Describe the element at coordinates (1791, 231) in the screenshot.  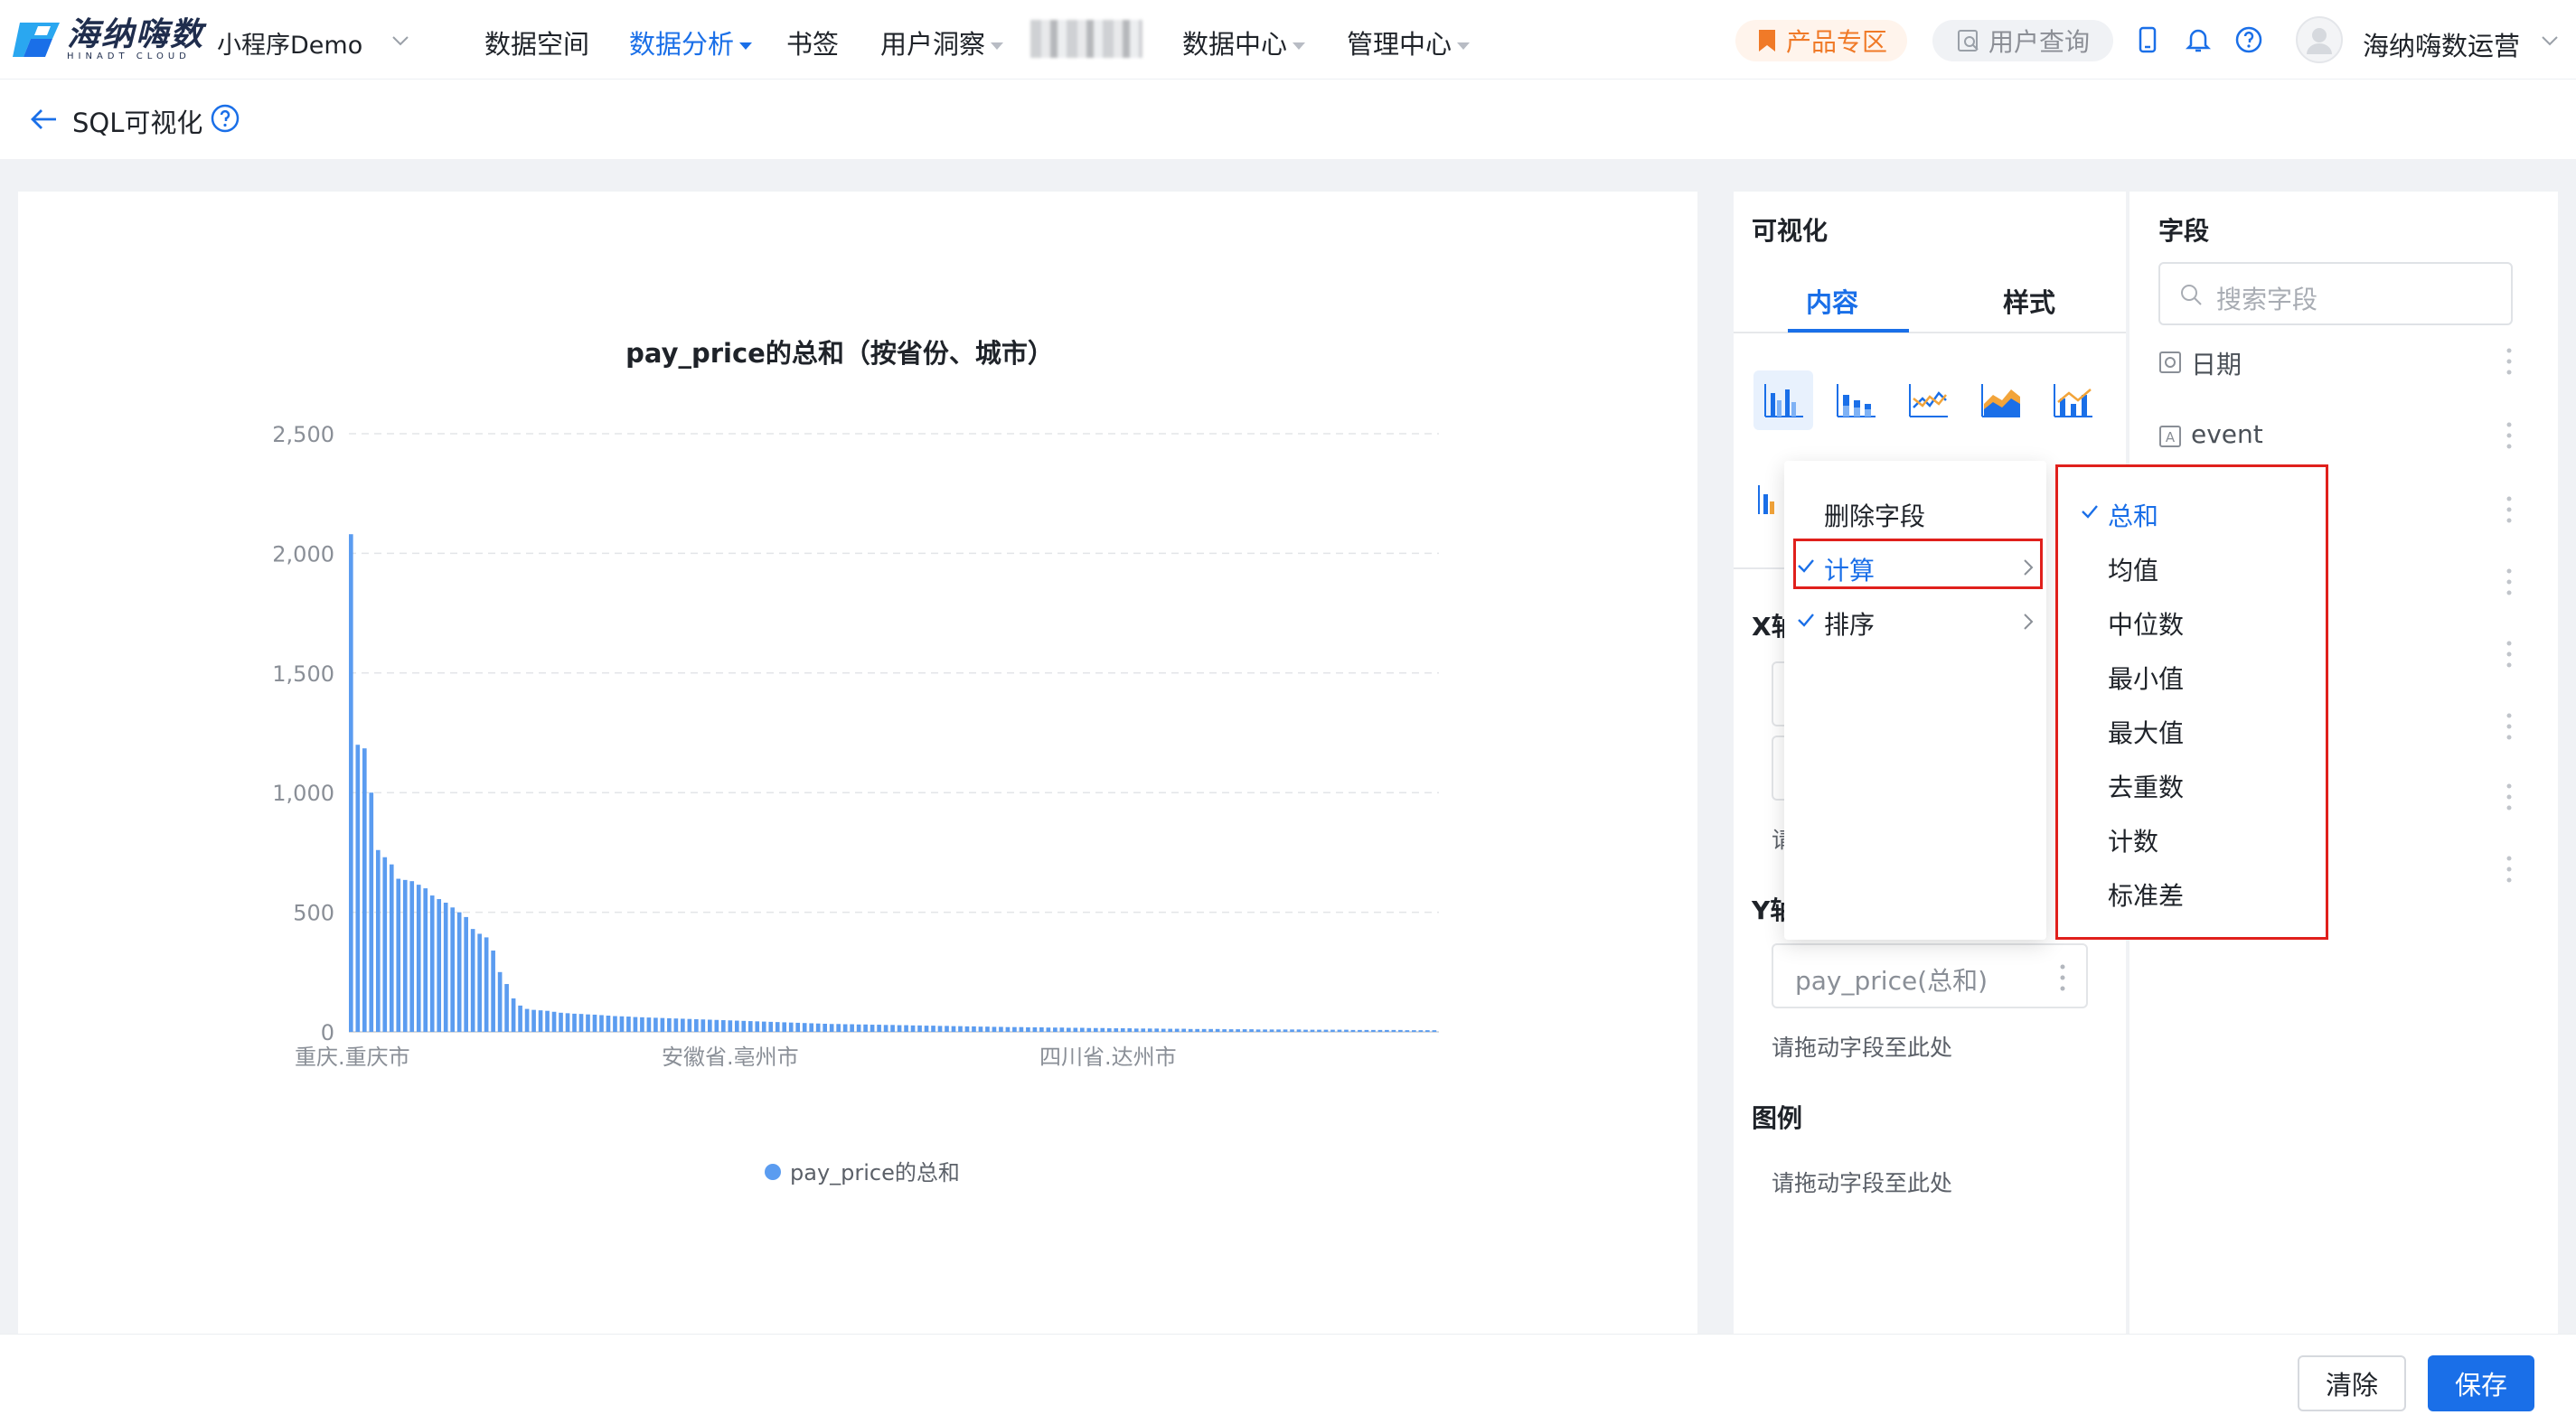
I see `visualization-heading: 可视化` at that location.